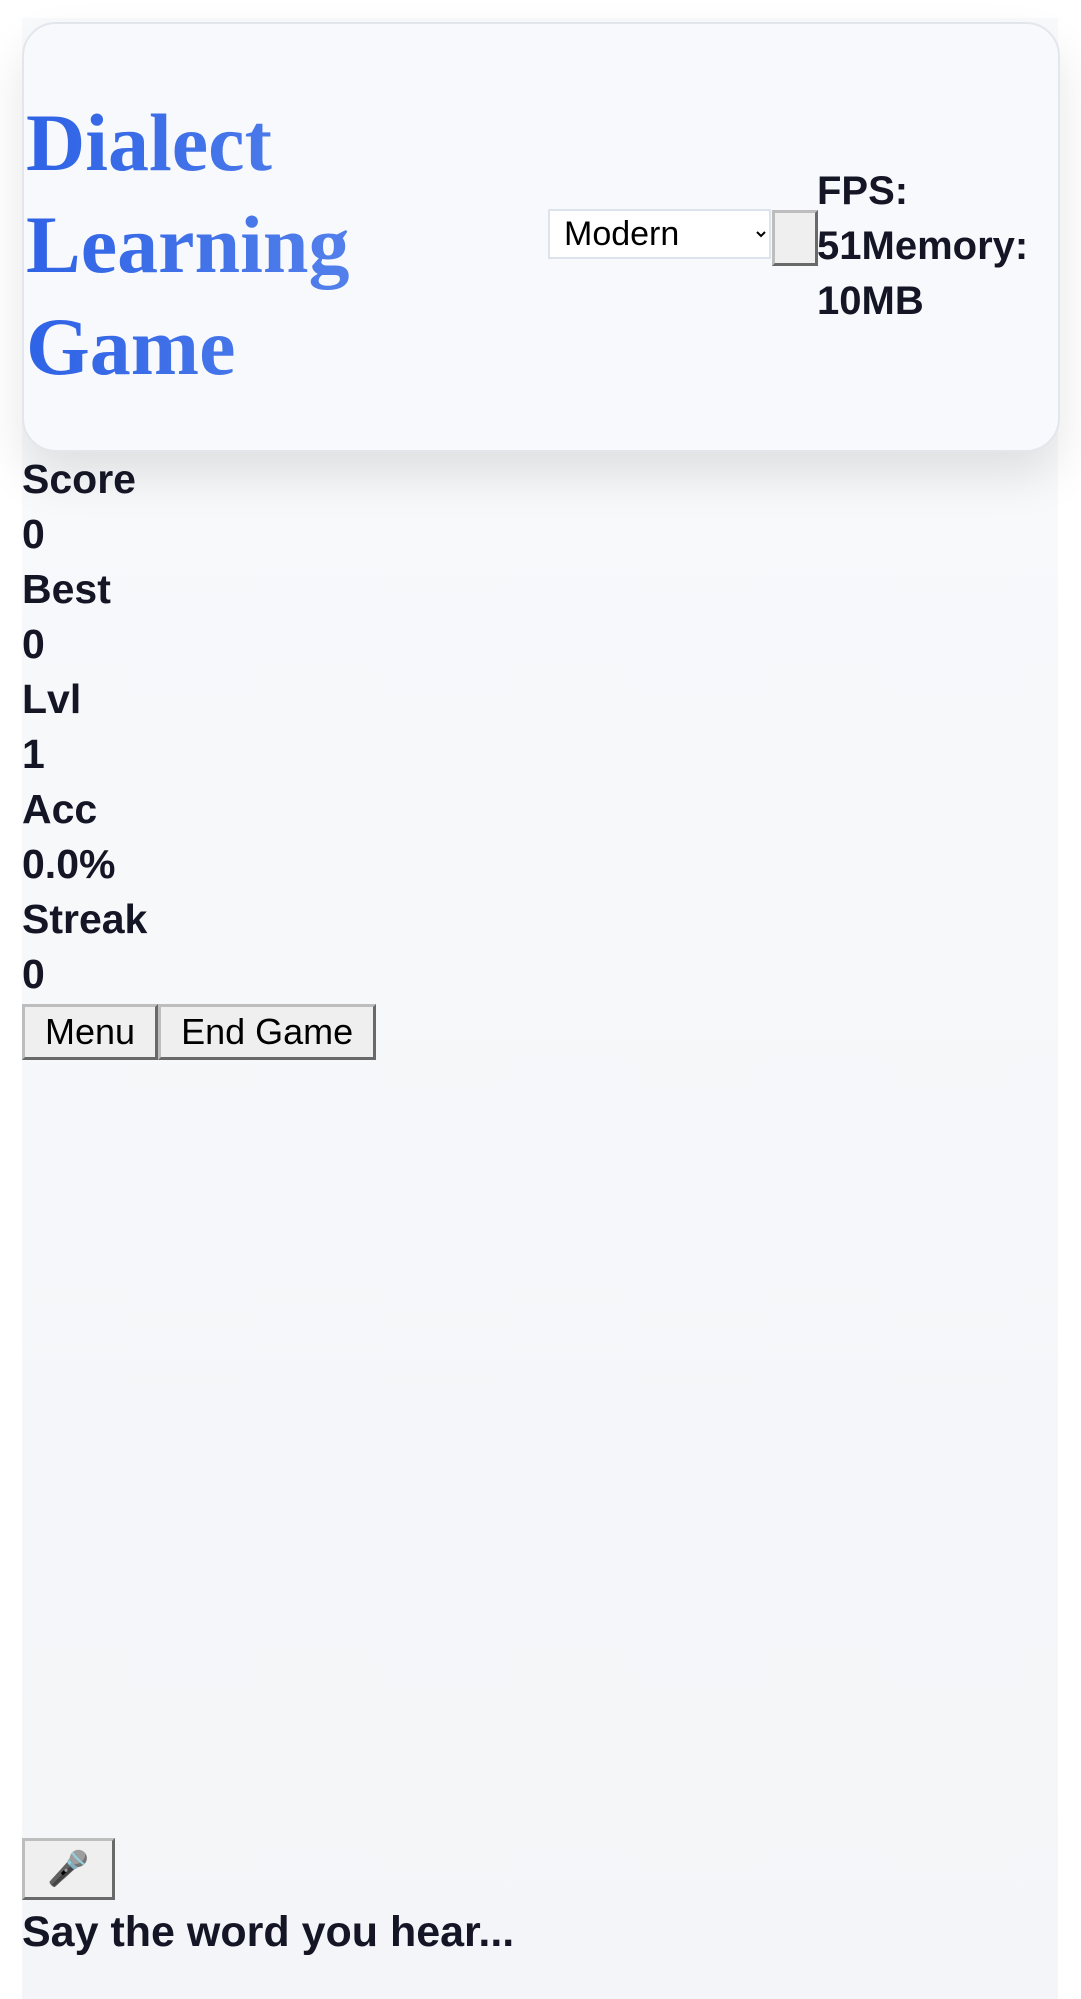 The image size is (1081, 1999). What do you see at coordinates (172, 947) in the screenshot?
I see `stat-streak: Streak 0` at bounding box center [172, 947].